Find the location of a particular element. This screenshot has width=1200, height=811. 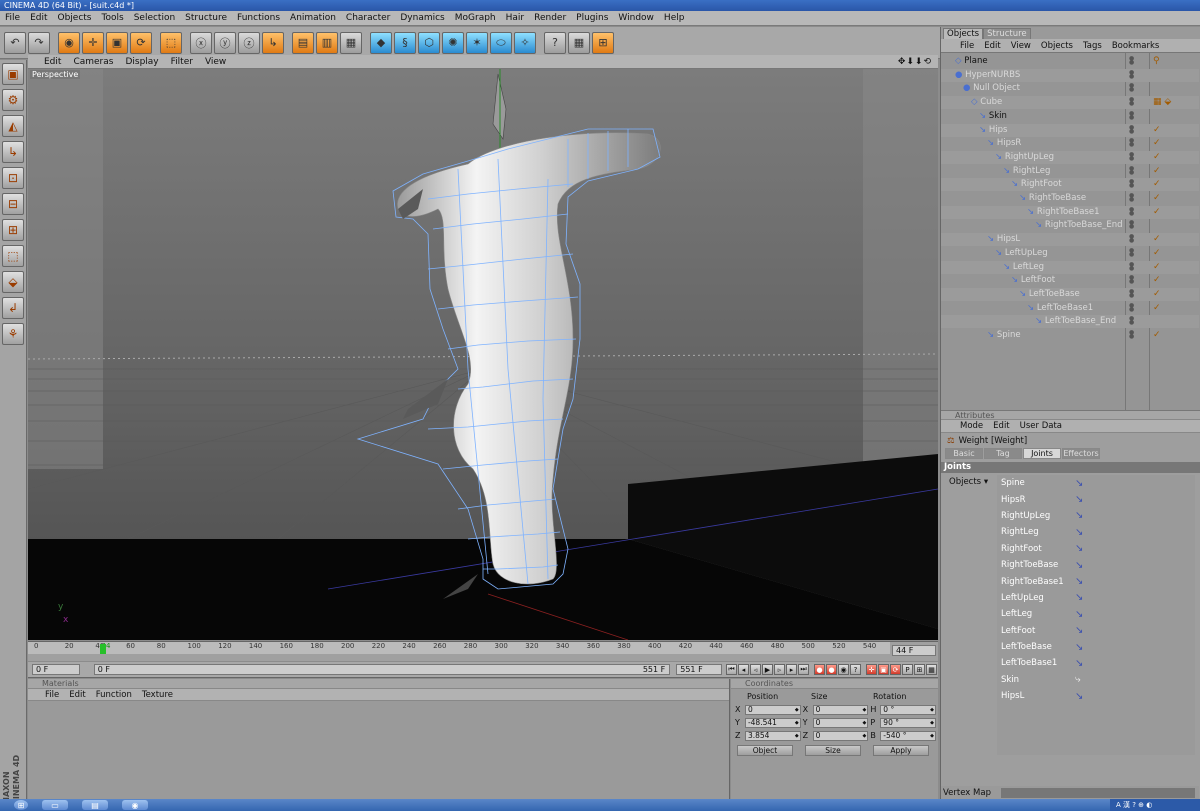

render-view-icon: ▤ is located at coordinates (303, 42).